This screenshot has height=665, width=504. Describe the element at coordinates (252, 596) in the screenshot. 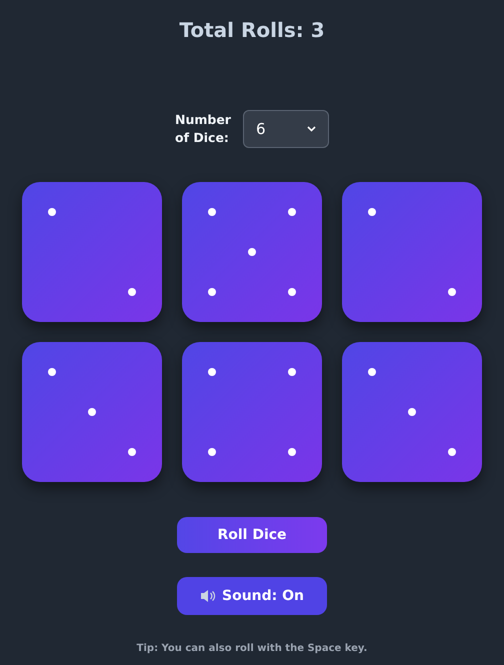

I see `sound-toggle-button: Sound: On` at that location.